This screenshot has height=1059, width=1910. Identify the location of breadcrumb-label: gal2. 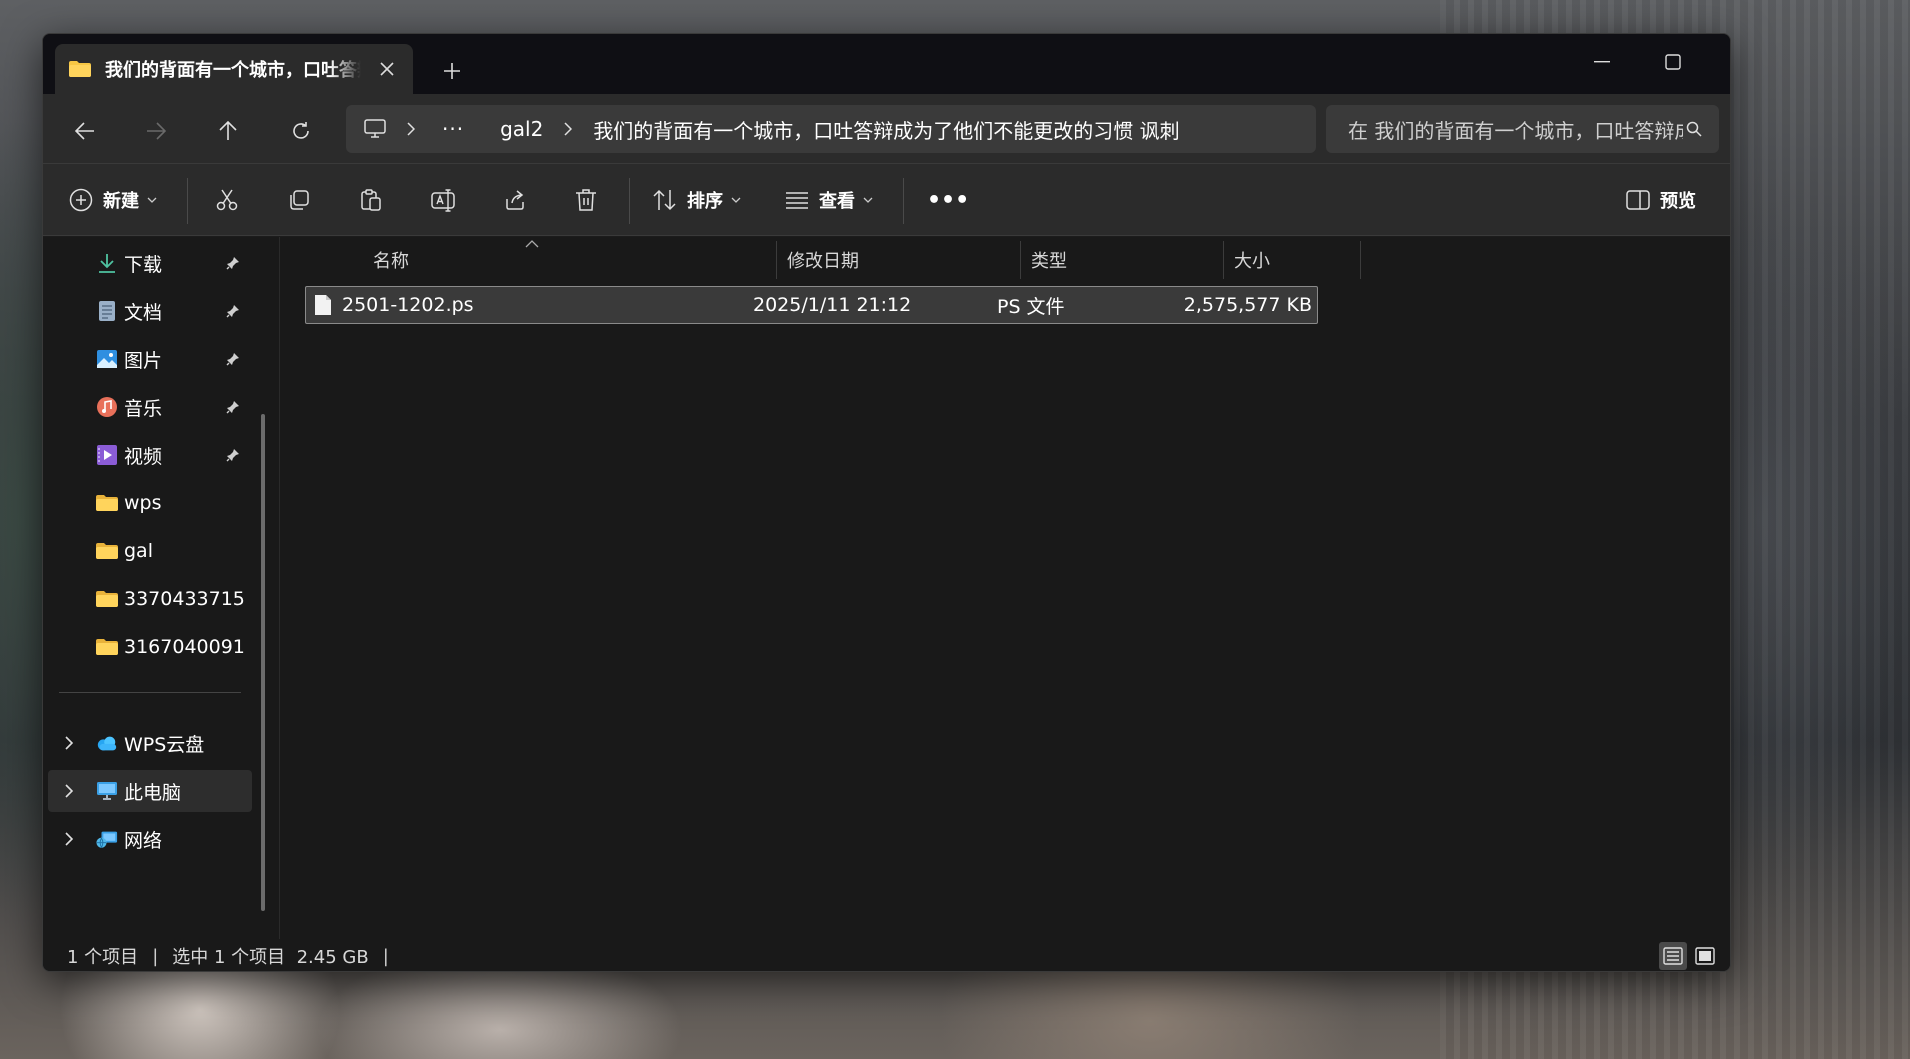
(522, 129).